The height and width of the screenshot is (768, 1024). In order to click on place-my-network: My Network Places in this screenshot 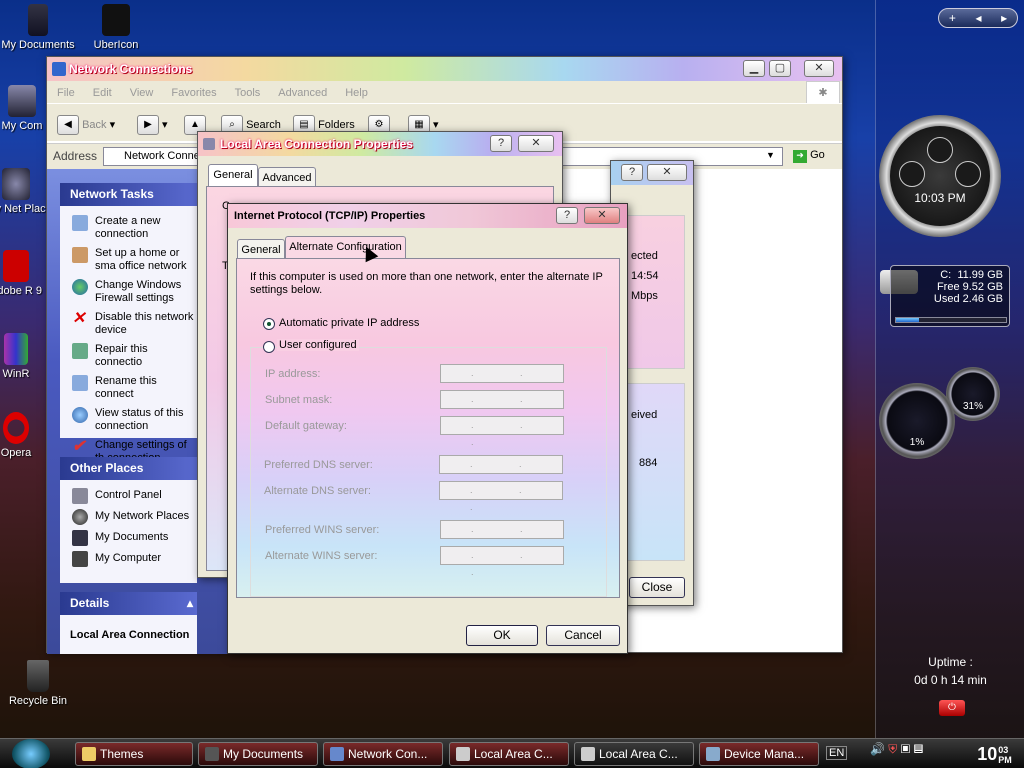, I will do `click(128, 516)`.